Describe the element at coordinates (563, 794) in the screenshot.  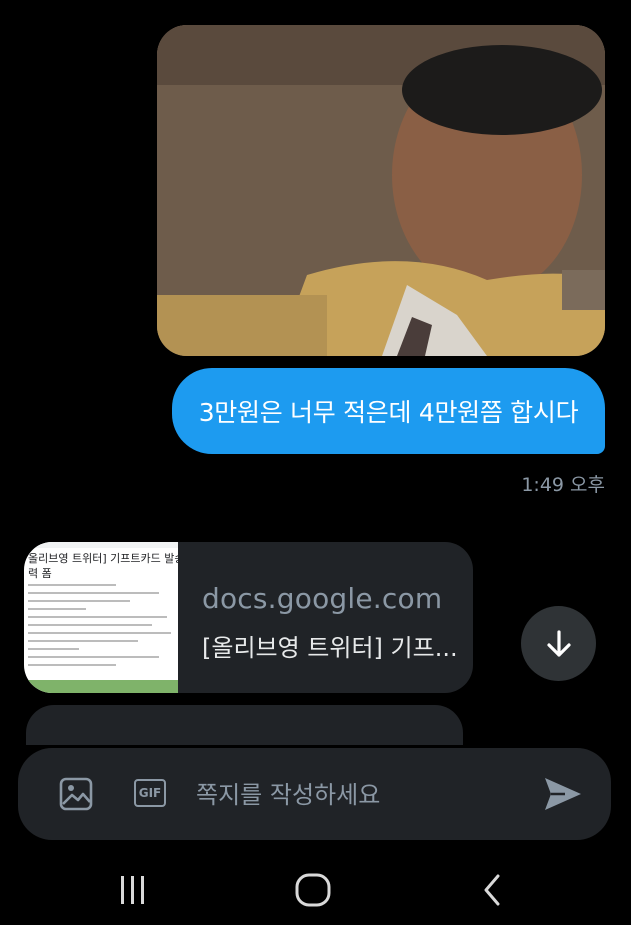
I see `send-icon` at that location.